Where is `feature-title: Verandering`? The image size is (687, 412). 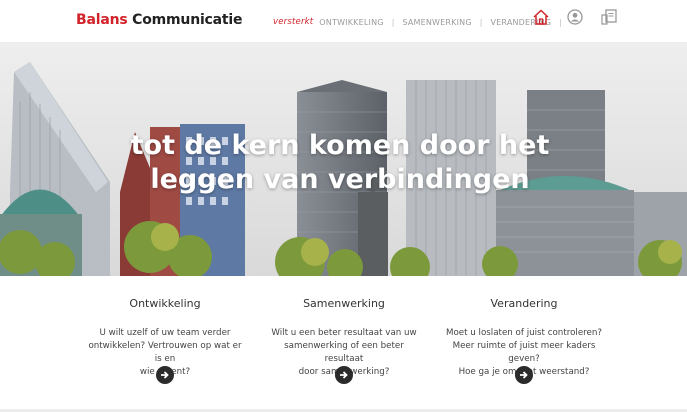
feature-title: Verandering is located at coordinates (524, 303).